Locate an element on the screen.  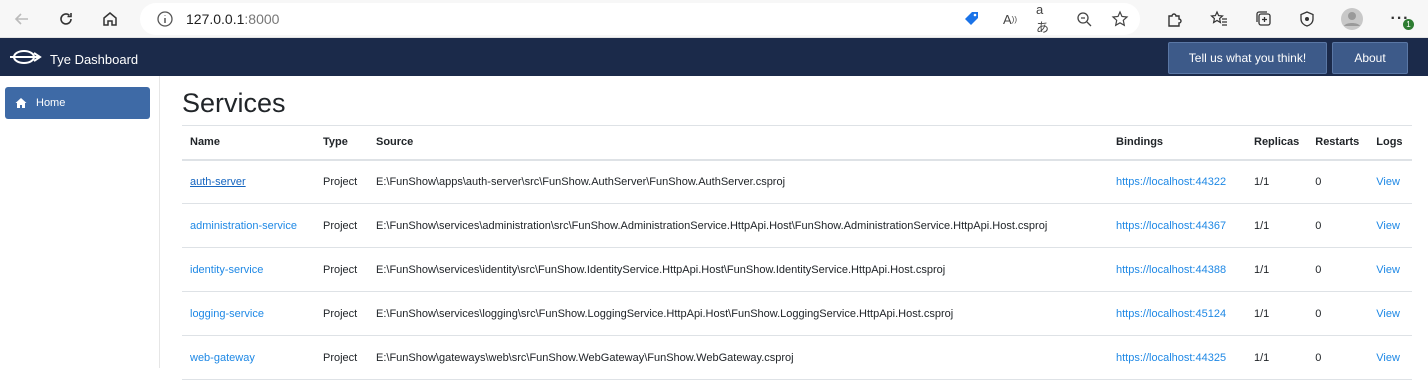
brand: Tye Dashboard is located at coordinates (74, 59).